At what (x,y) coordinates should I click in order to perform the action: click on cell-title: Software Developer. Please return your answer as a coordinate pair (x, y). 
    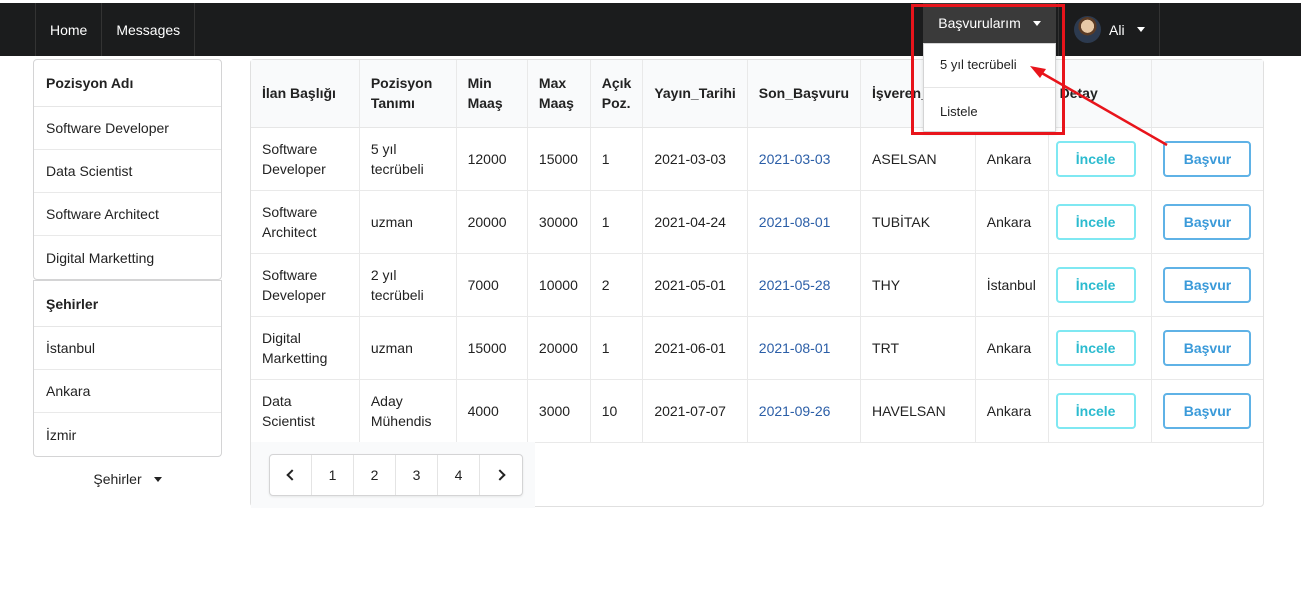
    Looking at the image, I should click on (305, 284).